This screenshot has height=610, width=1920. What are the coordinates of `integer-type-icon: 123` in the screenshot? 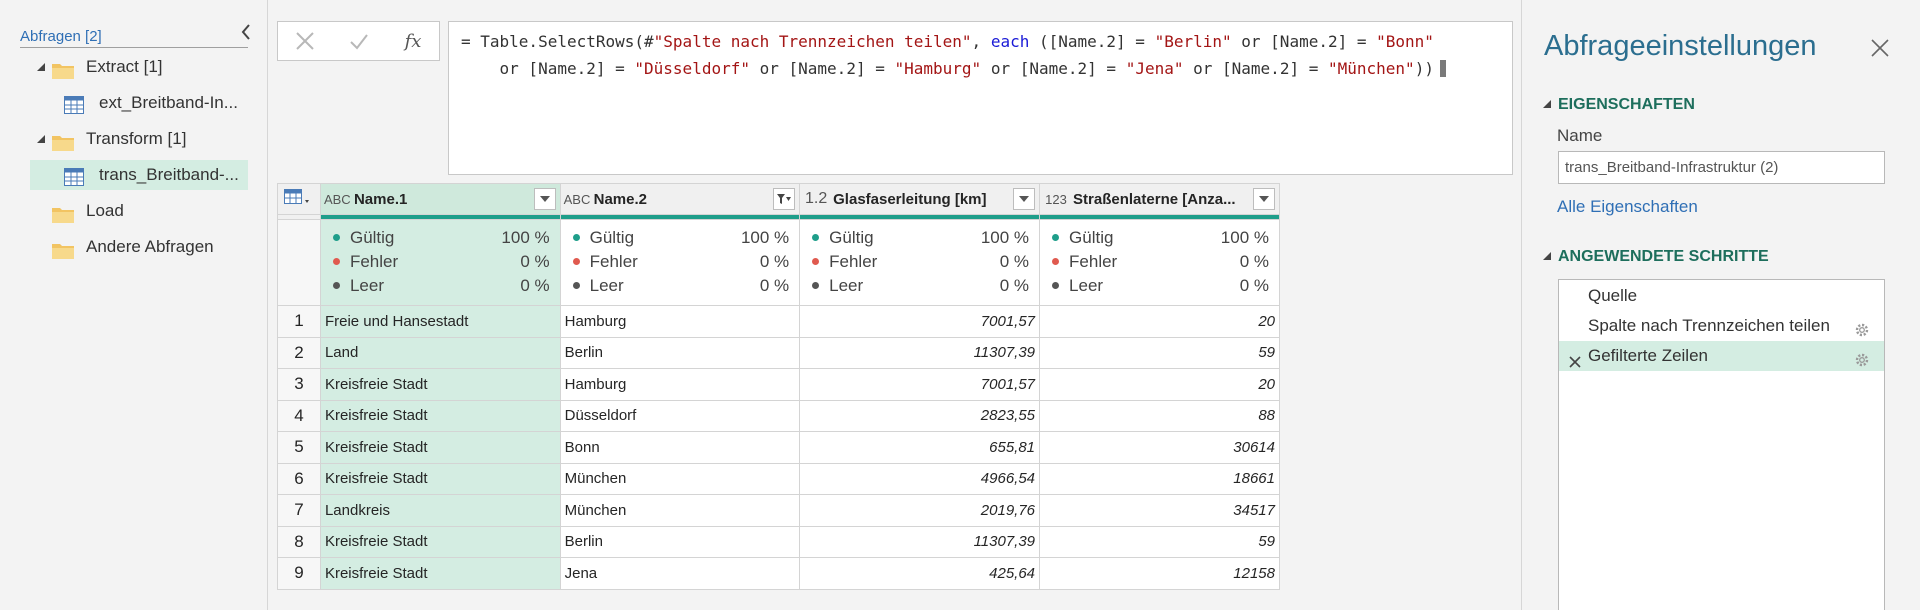 It's located at (1056, 199).